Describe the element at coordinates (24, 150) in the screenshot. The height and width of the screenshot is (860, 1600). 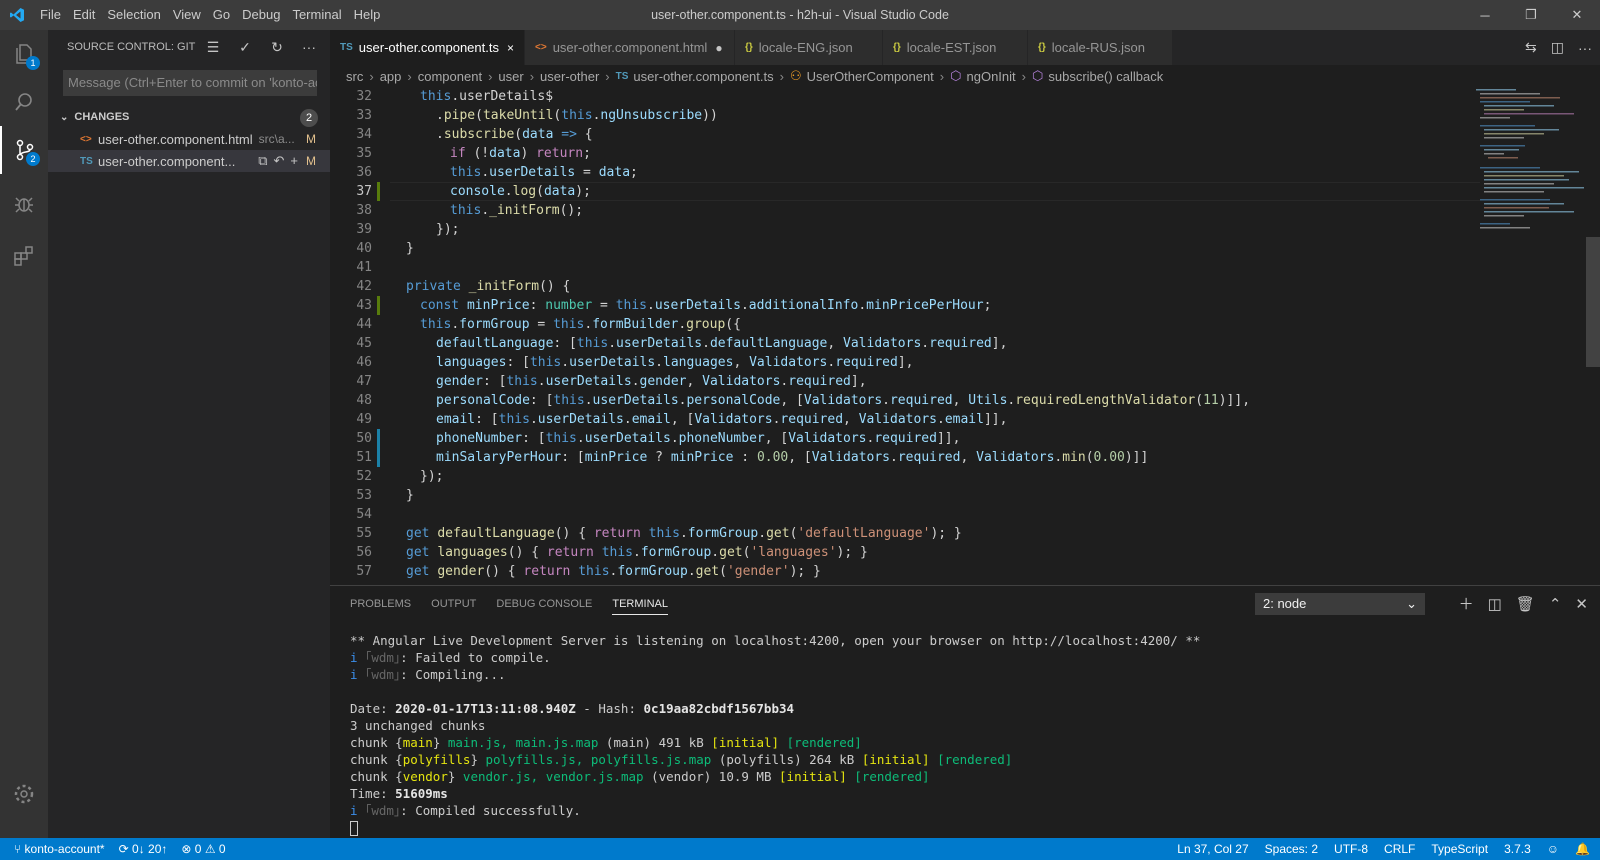
I see `scm-activity: 2` at that location.